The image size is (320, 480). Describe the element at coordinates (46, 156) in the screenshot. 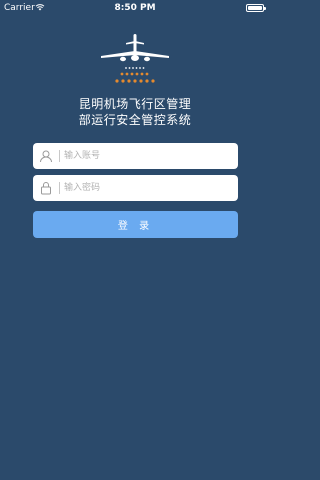

I see `user-icon` at that location.